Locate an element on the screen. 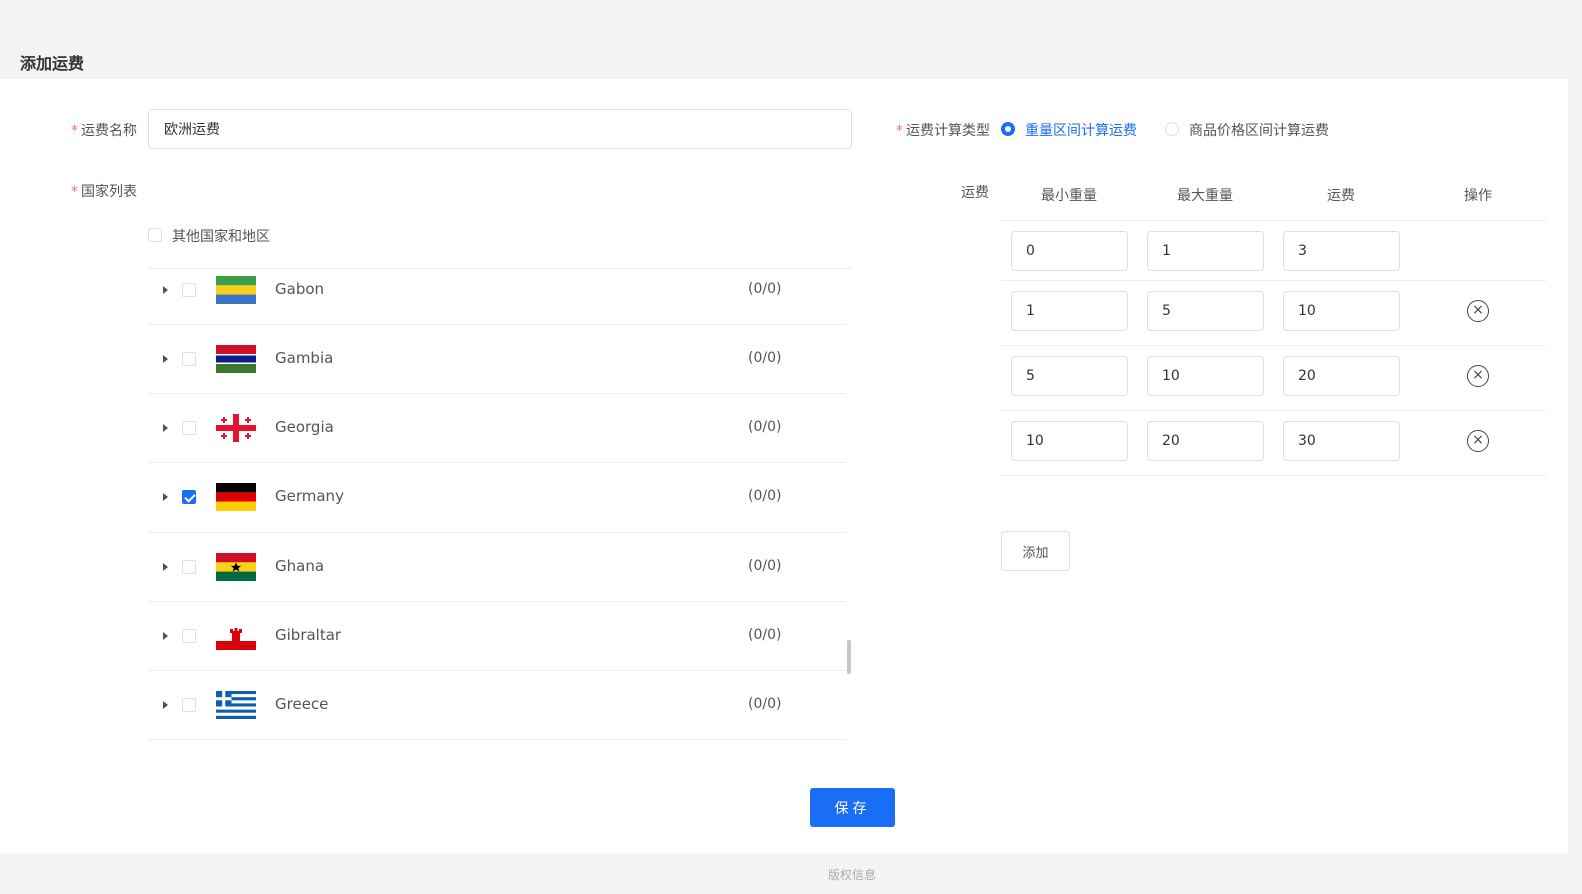 The image size is (1582, 894). page-scrollbar-track is located at coordinates (1575, 447).